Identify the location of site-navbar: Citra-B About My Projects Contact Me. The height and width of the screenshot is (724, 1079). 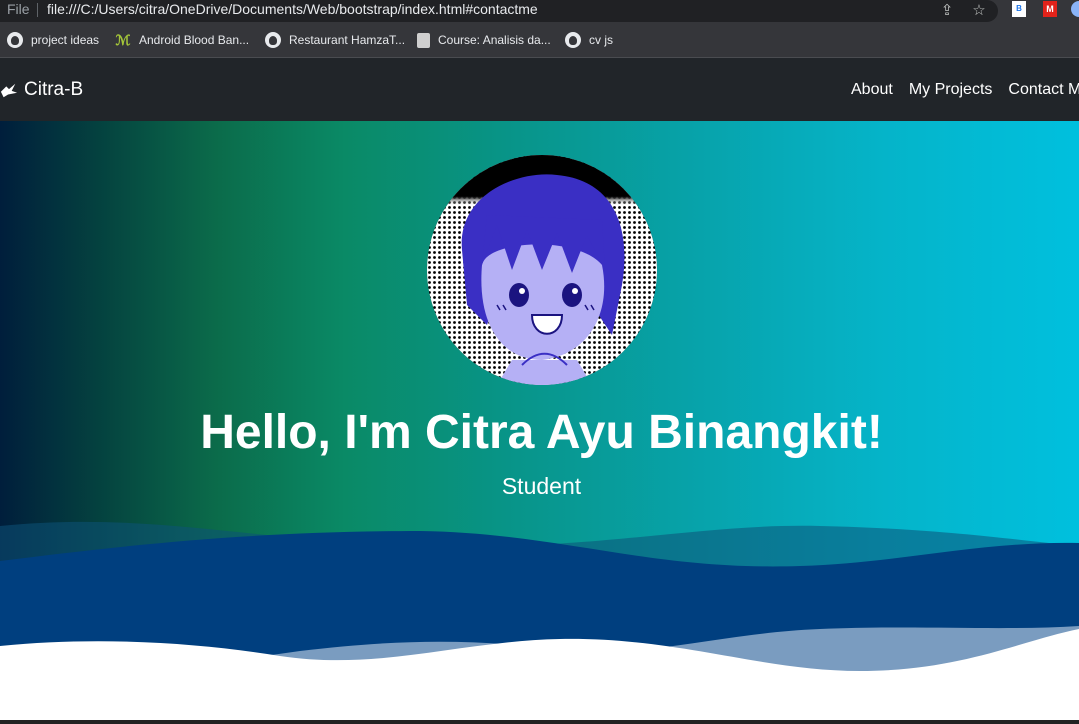
(539, 89).